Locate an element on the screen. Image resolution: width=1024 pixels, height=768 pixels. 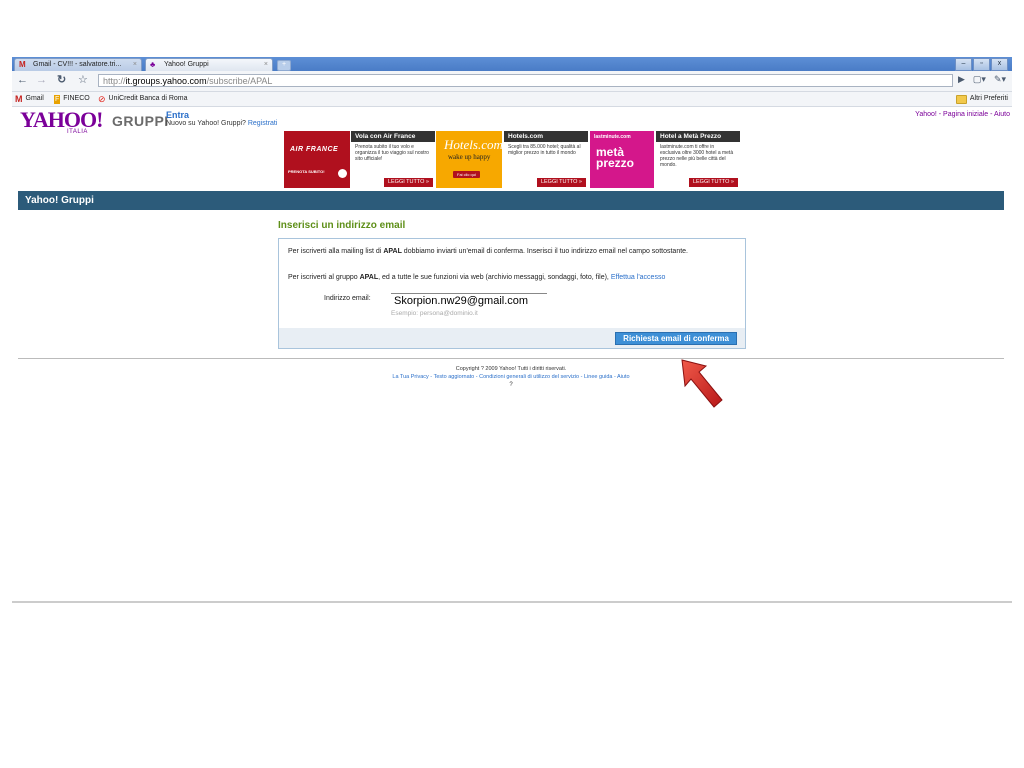
new-user-text: Nuovo su Yahoo! Gruppi? Registrati is located at coordinates (221, 123).